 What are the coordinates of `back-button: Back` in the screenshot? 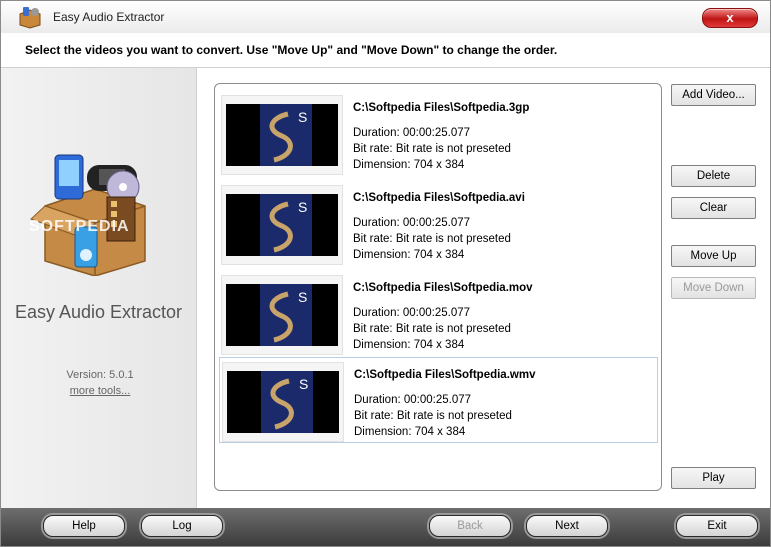 It's located at (470, 526).